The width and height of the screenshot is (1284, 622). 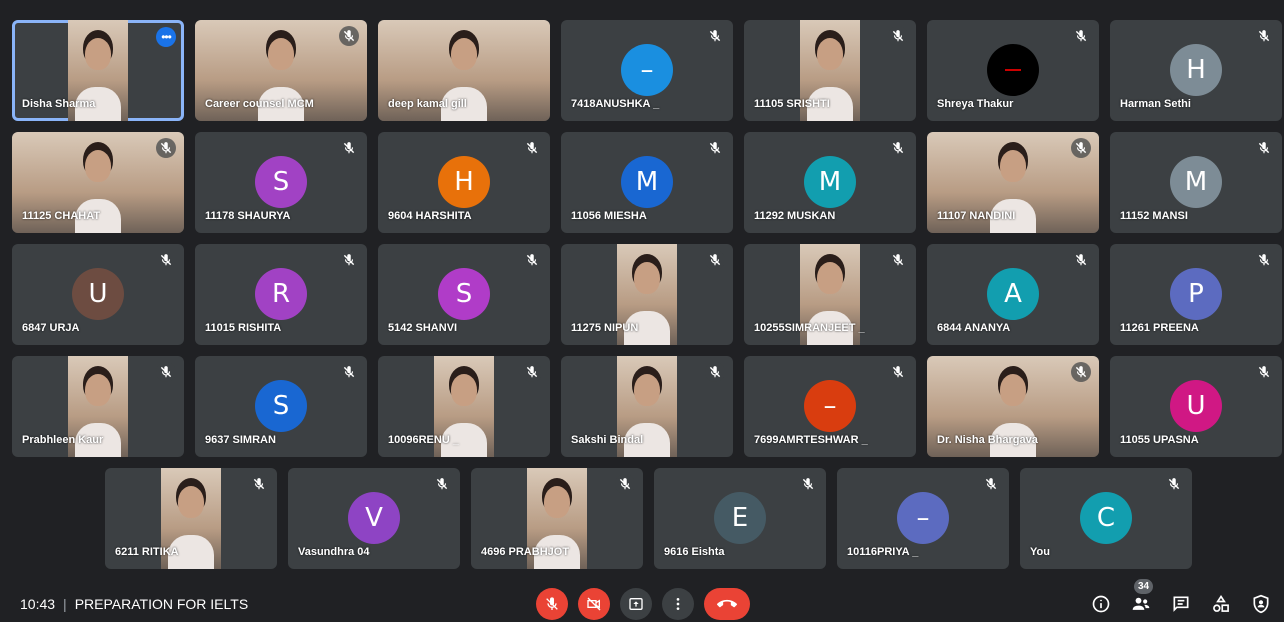 I want to click on camera-toggle-button, so click(x=594, y=604).